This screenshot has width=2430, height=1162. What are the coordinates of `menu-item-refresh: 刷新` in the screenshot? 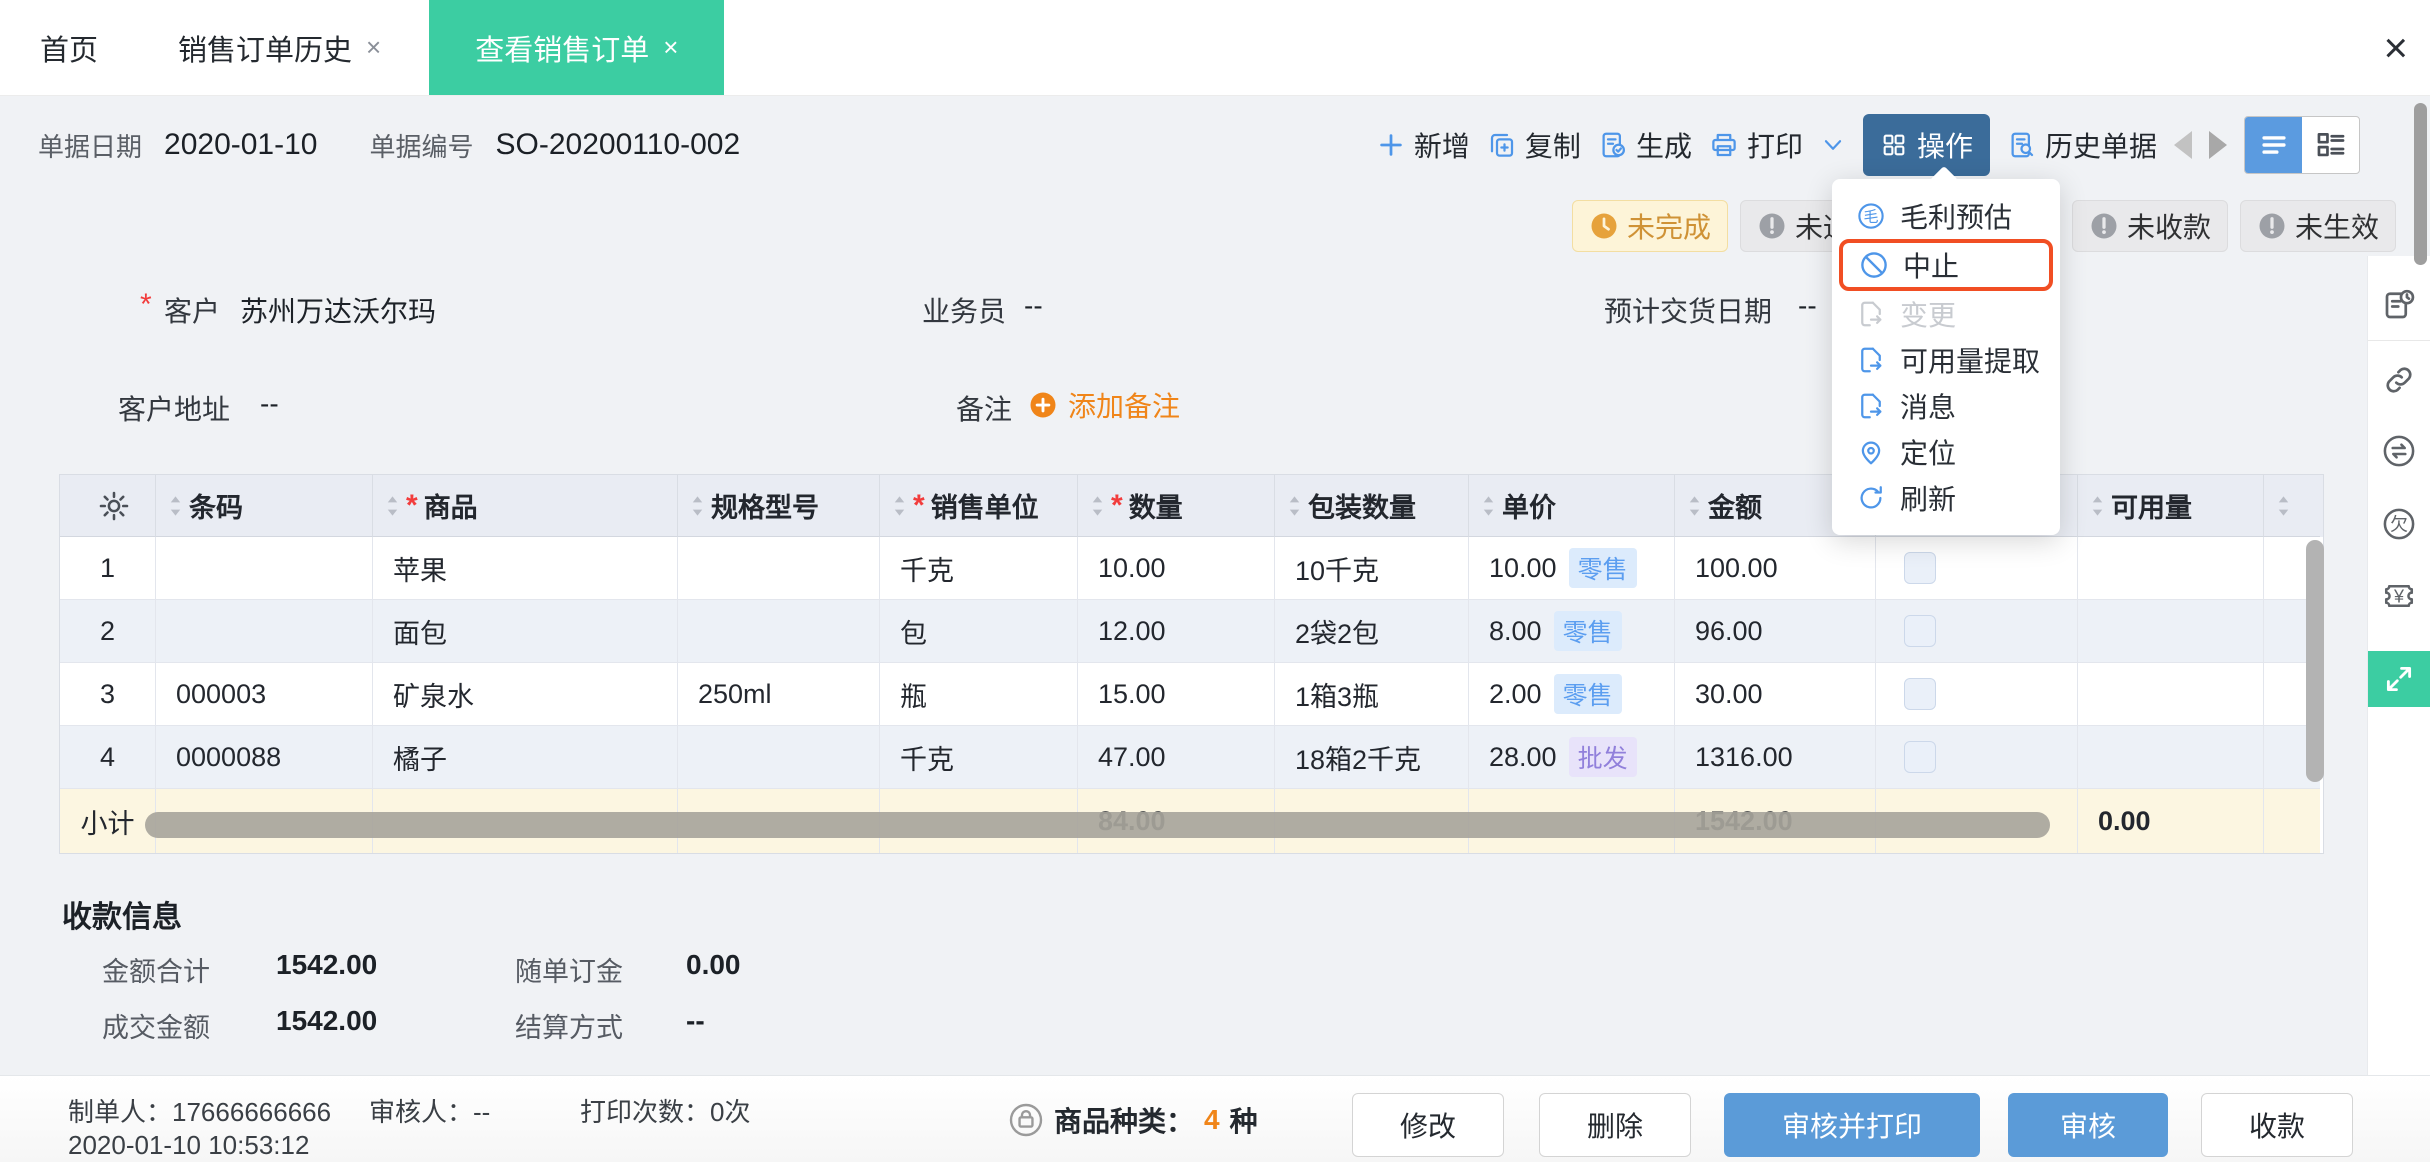 It's located at (1946, 498).